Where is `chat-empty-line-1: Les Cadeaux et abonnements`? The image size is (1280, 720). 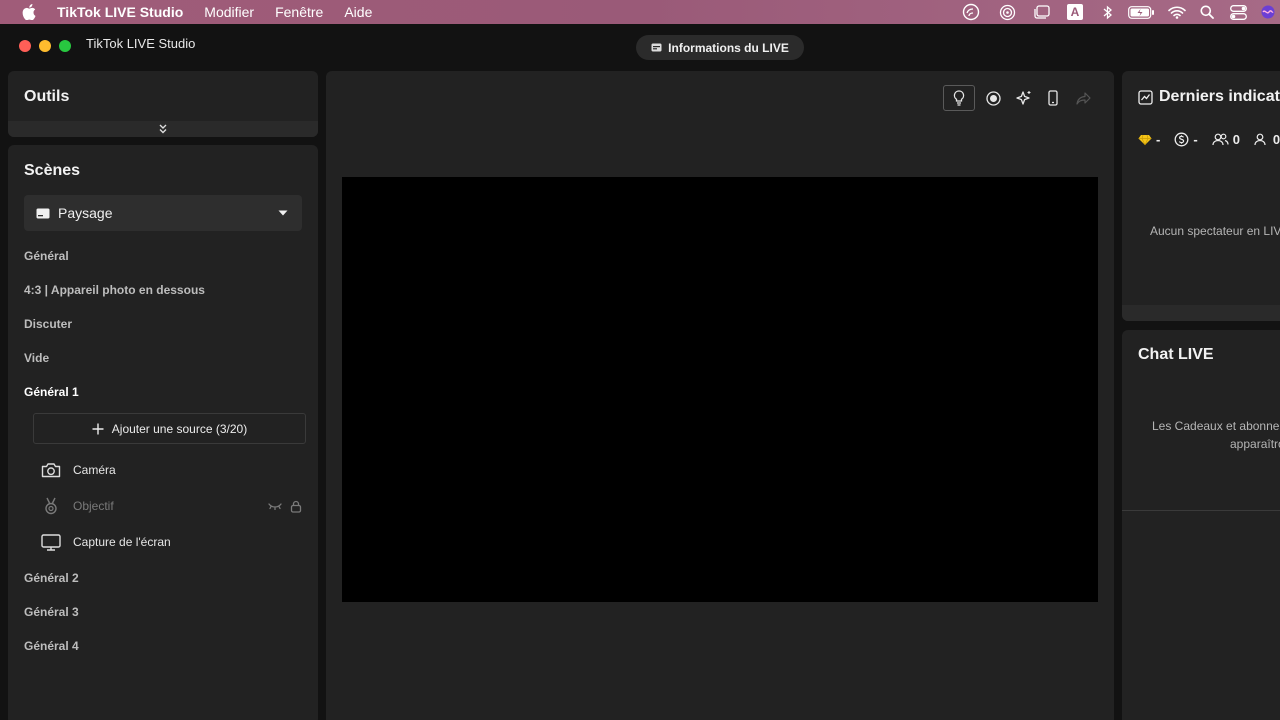
chat-empty-line-1: Les Cadeaux et abonnements is located at coordinates (1216, 426).